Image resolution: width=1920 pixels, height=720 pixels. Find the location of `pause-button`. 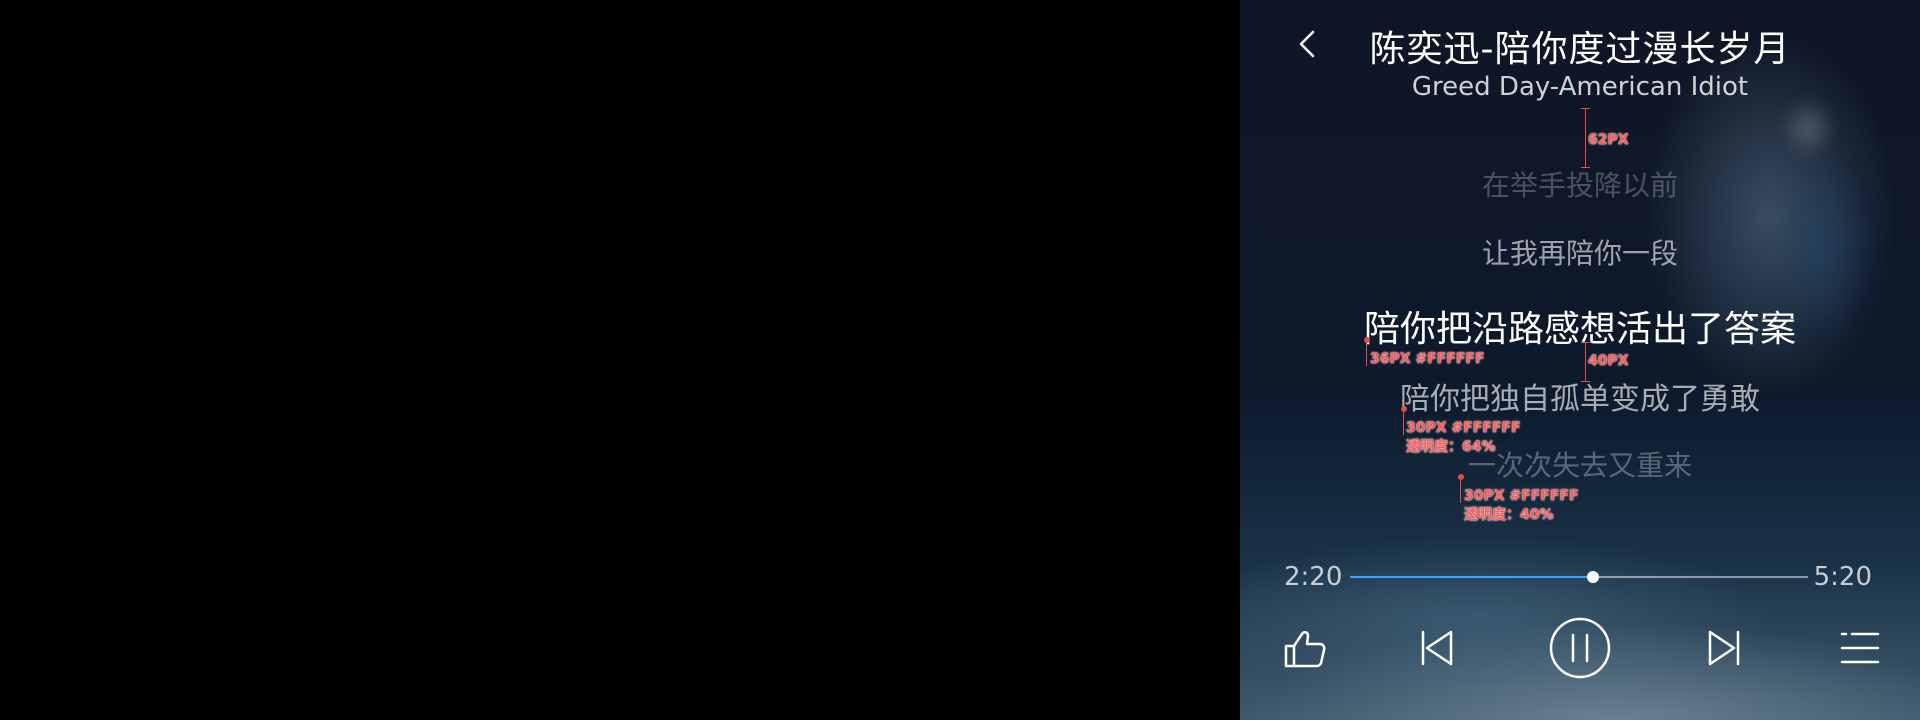

pause-button is located at coordinates (1580, 648).